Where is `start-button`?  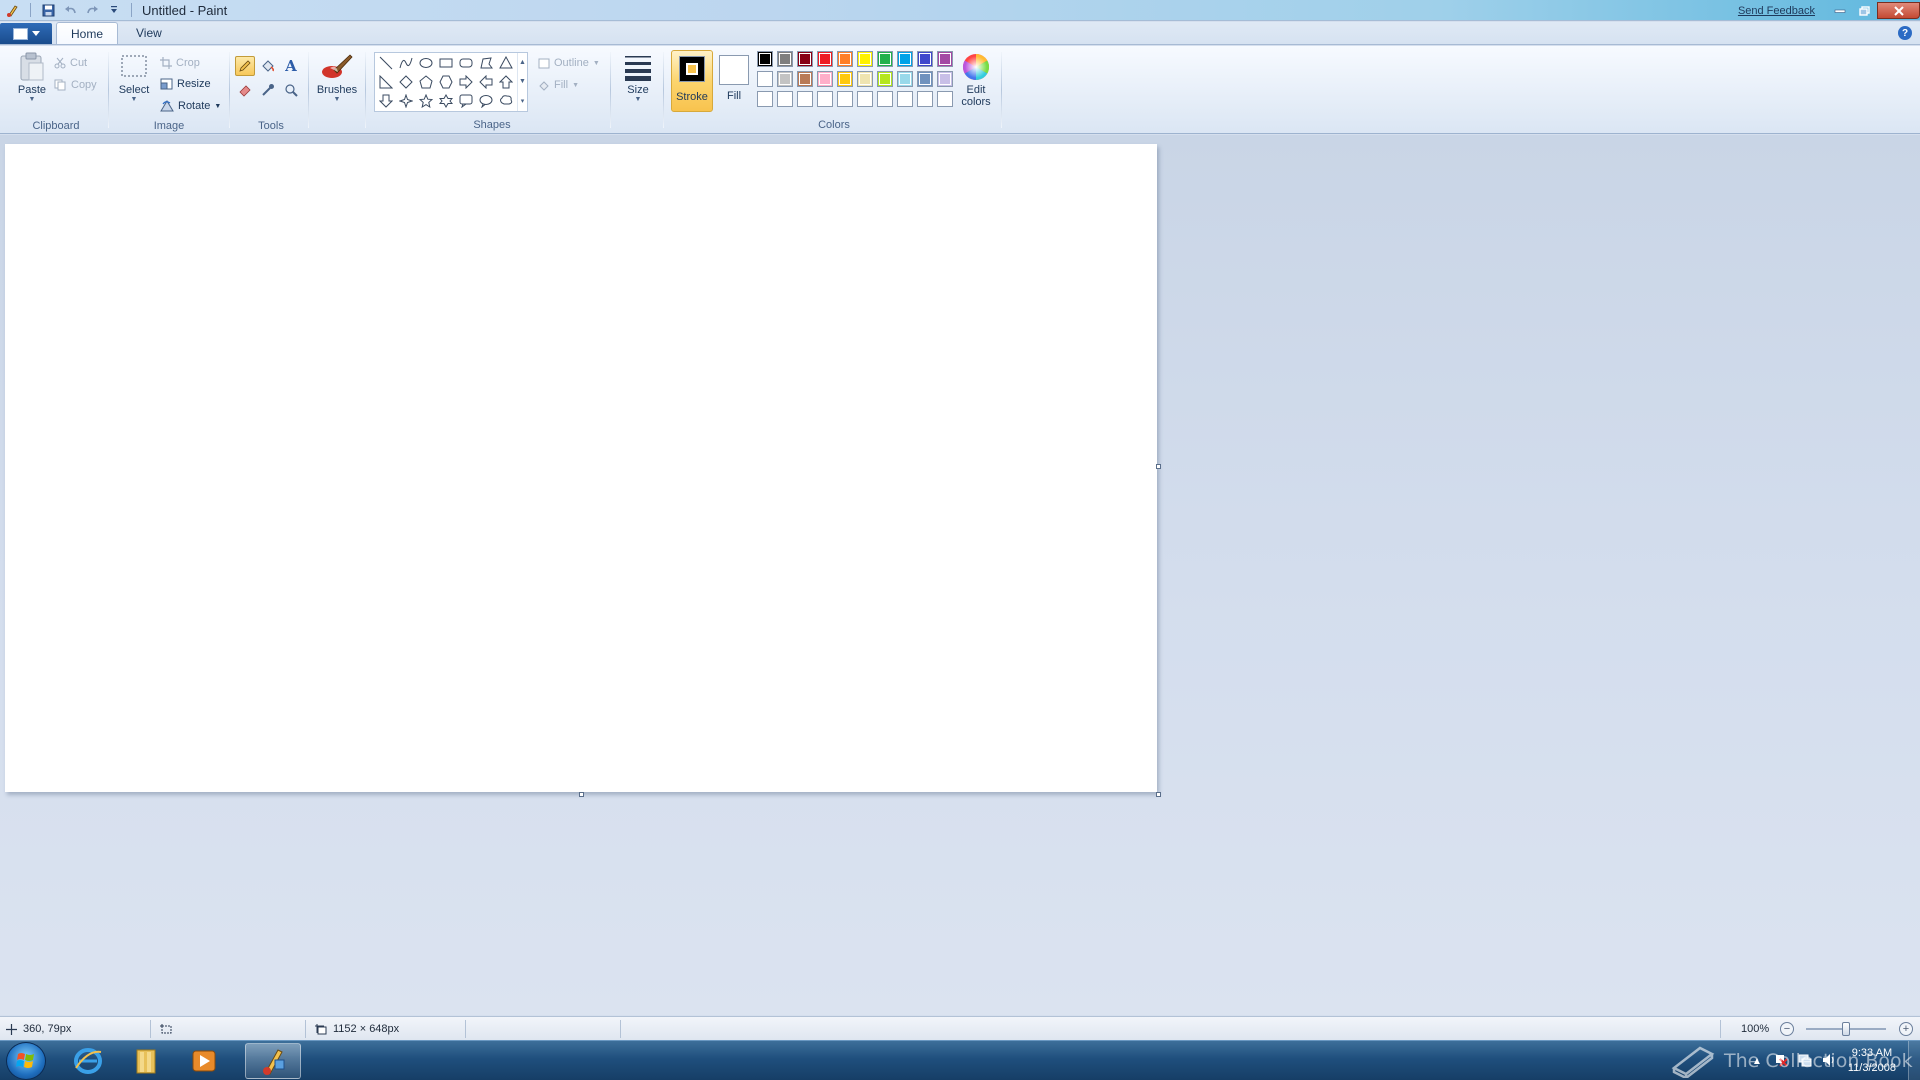 start-button is located at coordinates (26, 1061).